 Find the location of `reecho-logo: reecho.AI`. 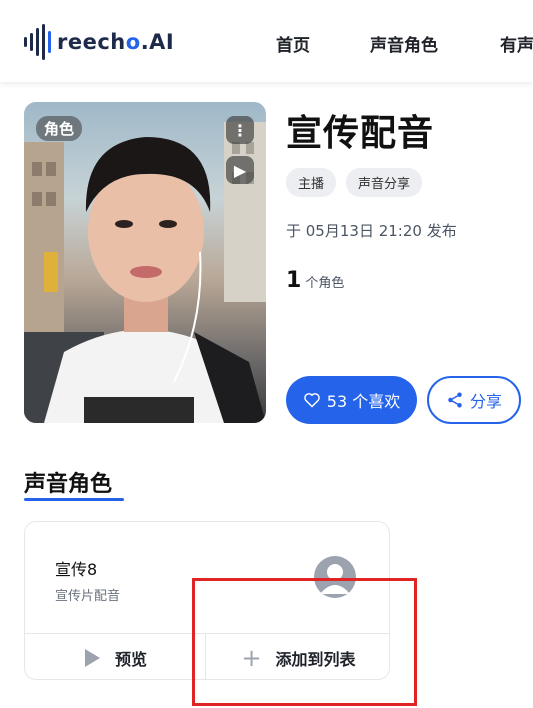

reecho-logo: reecho.AI is located at coordinates (99, 42).